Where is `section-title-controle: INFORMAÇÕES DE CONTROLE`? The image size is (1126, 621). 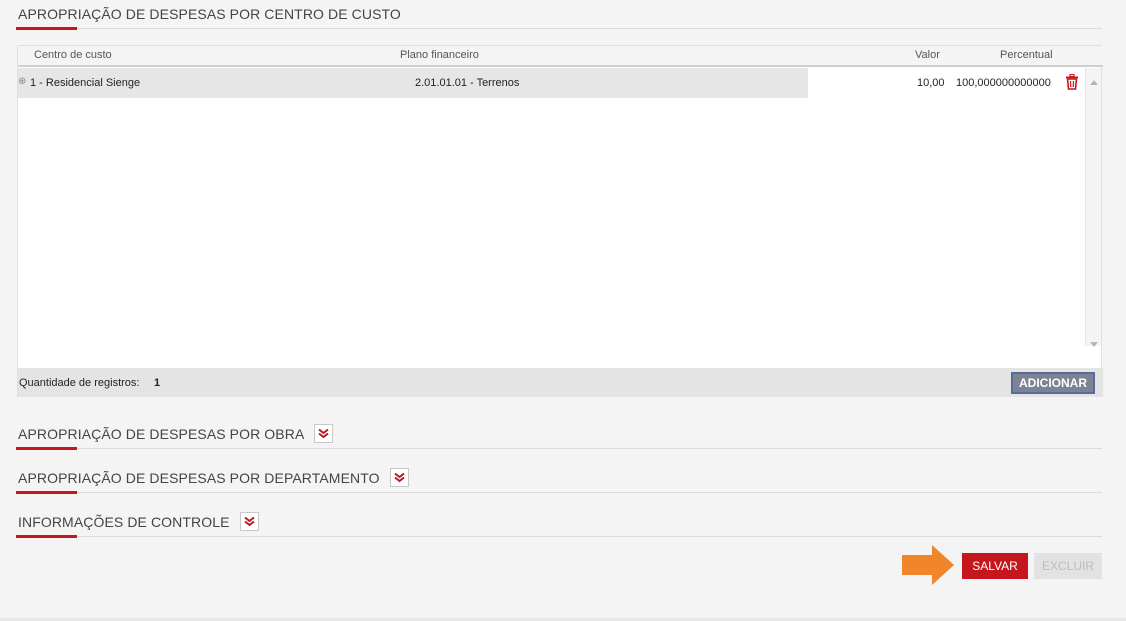
section-title-controle: INFORMAÇÕES DE CONTROLE is located at coordinates (138, 521).